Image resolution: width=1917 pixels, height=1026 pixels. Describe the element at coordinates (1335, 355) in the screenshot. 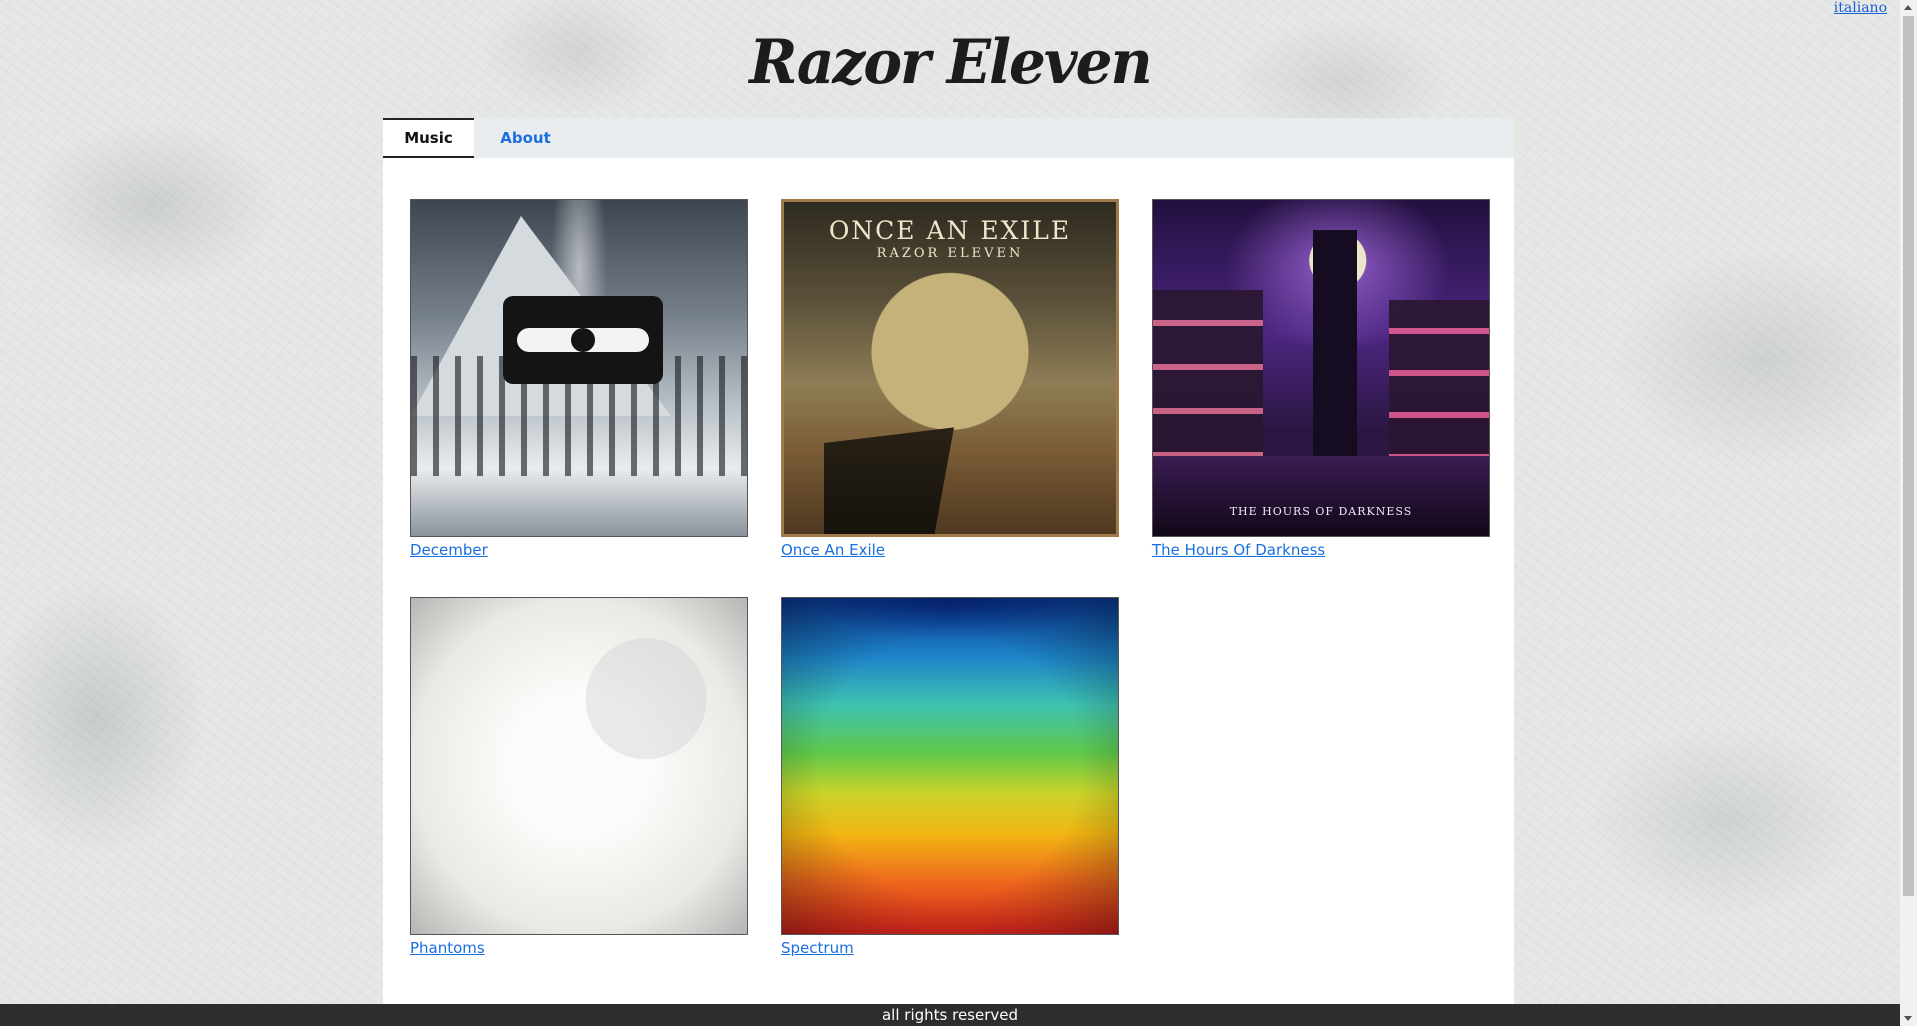

I see `cover-clock-tower` at that location.